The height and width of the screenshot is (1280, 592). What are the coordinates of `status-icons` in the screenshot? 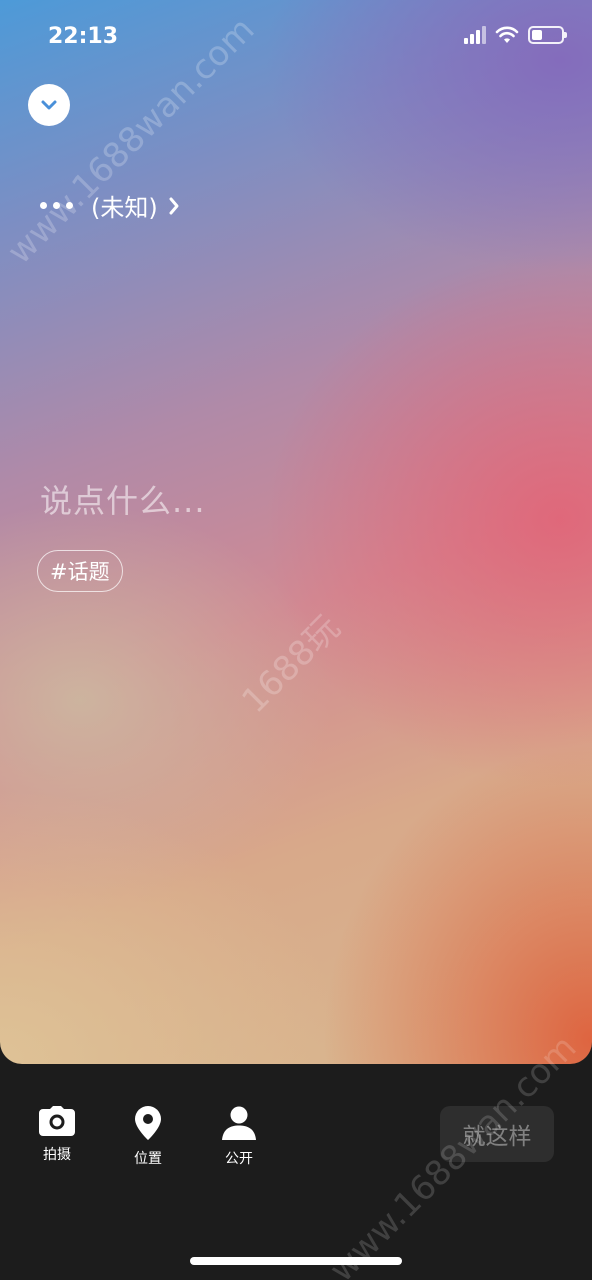 It's located at (515, 35).